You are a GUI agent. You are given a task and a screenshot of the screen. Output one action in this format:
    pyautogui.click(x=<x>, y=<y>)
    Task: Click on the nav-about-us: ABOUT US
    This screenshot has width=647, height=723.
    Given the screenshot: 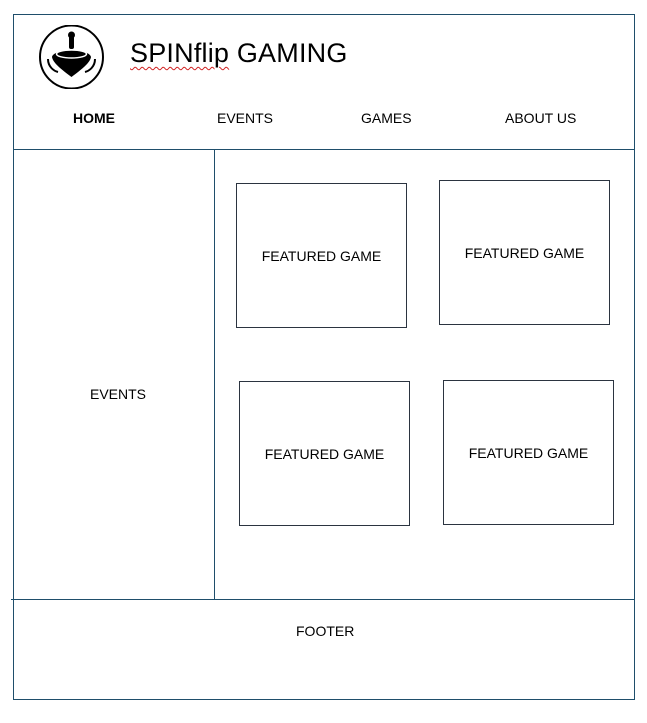 What is the action you would take?
    pyautogui.click(x=540, y=118)
    